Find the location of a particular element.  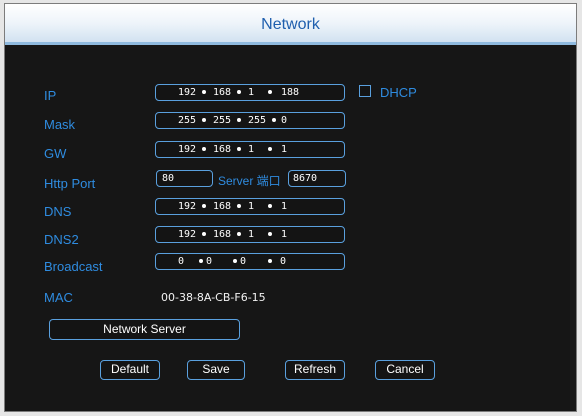

broadcast-label: Broadcast is located at coordinates (73, 266).